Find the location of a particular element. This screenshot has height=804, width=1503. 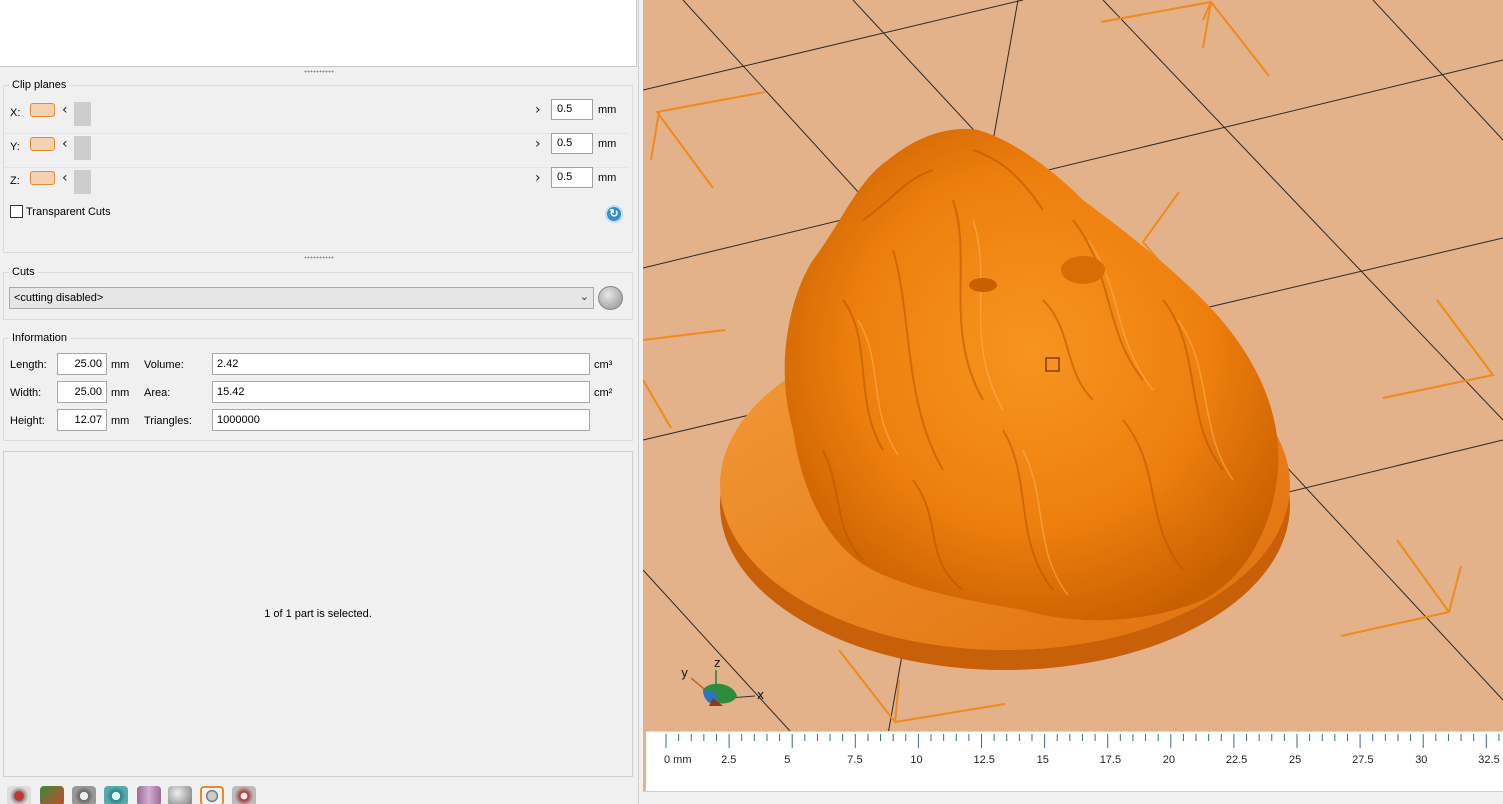

triangles-field: 1000000 is located at coordinates (401, 420).